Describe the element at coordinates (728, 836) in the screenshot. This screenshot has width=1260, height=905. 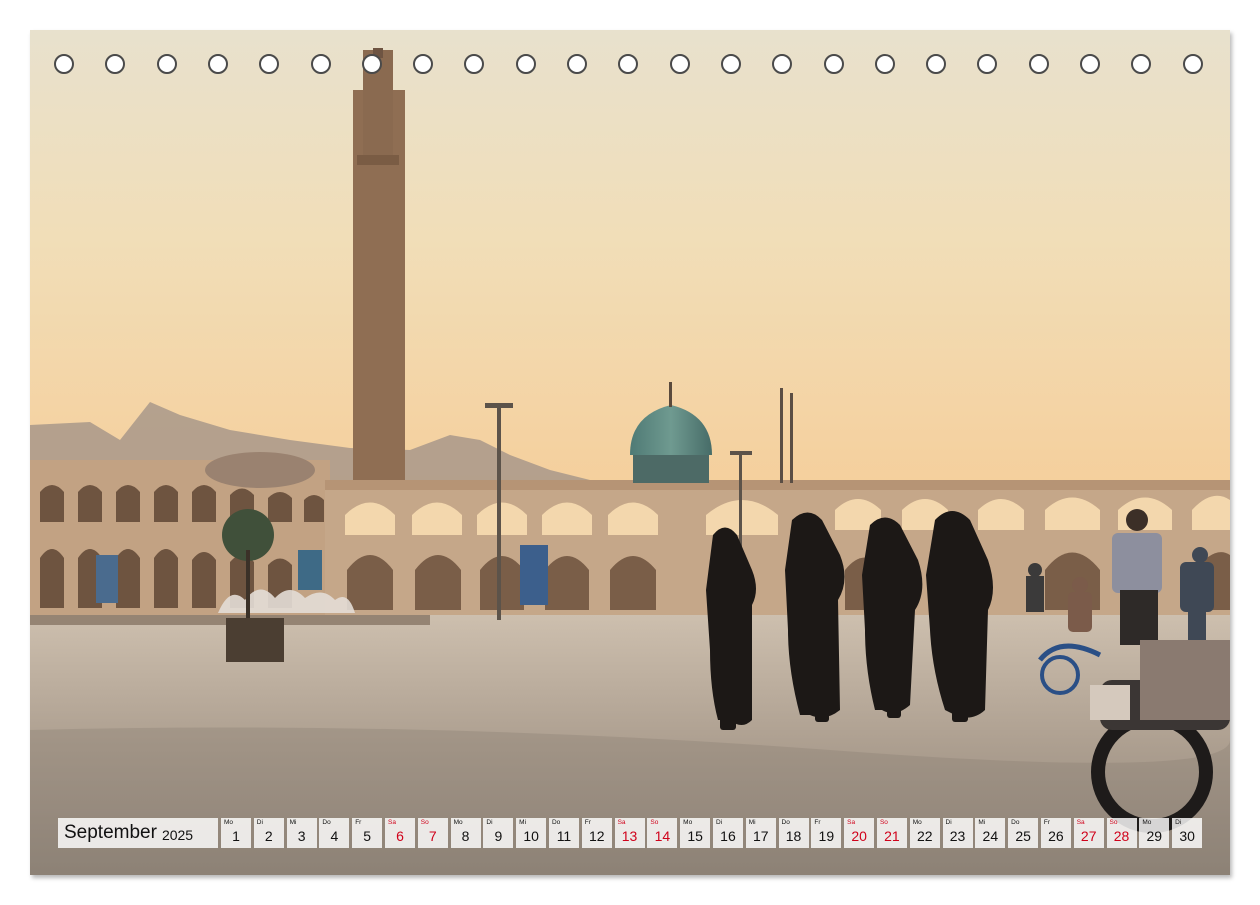
I see `day-number: 16` at that location.